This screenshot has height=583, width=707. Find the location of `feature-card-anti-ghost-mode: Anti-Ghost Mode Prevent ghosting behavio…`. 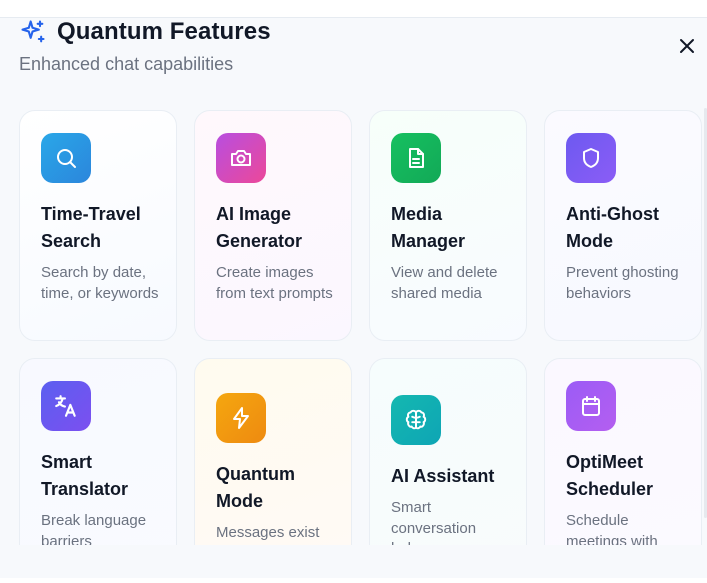

feature-card-anti-ghost-mode: Anti-Ghost Mode Prevent ghosting behavio… is located at coordinates (623, 225).